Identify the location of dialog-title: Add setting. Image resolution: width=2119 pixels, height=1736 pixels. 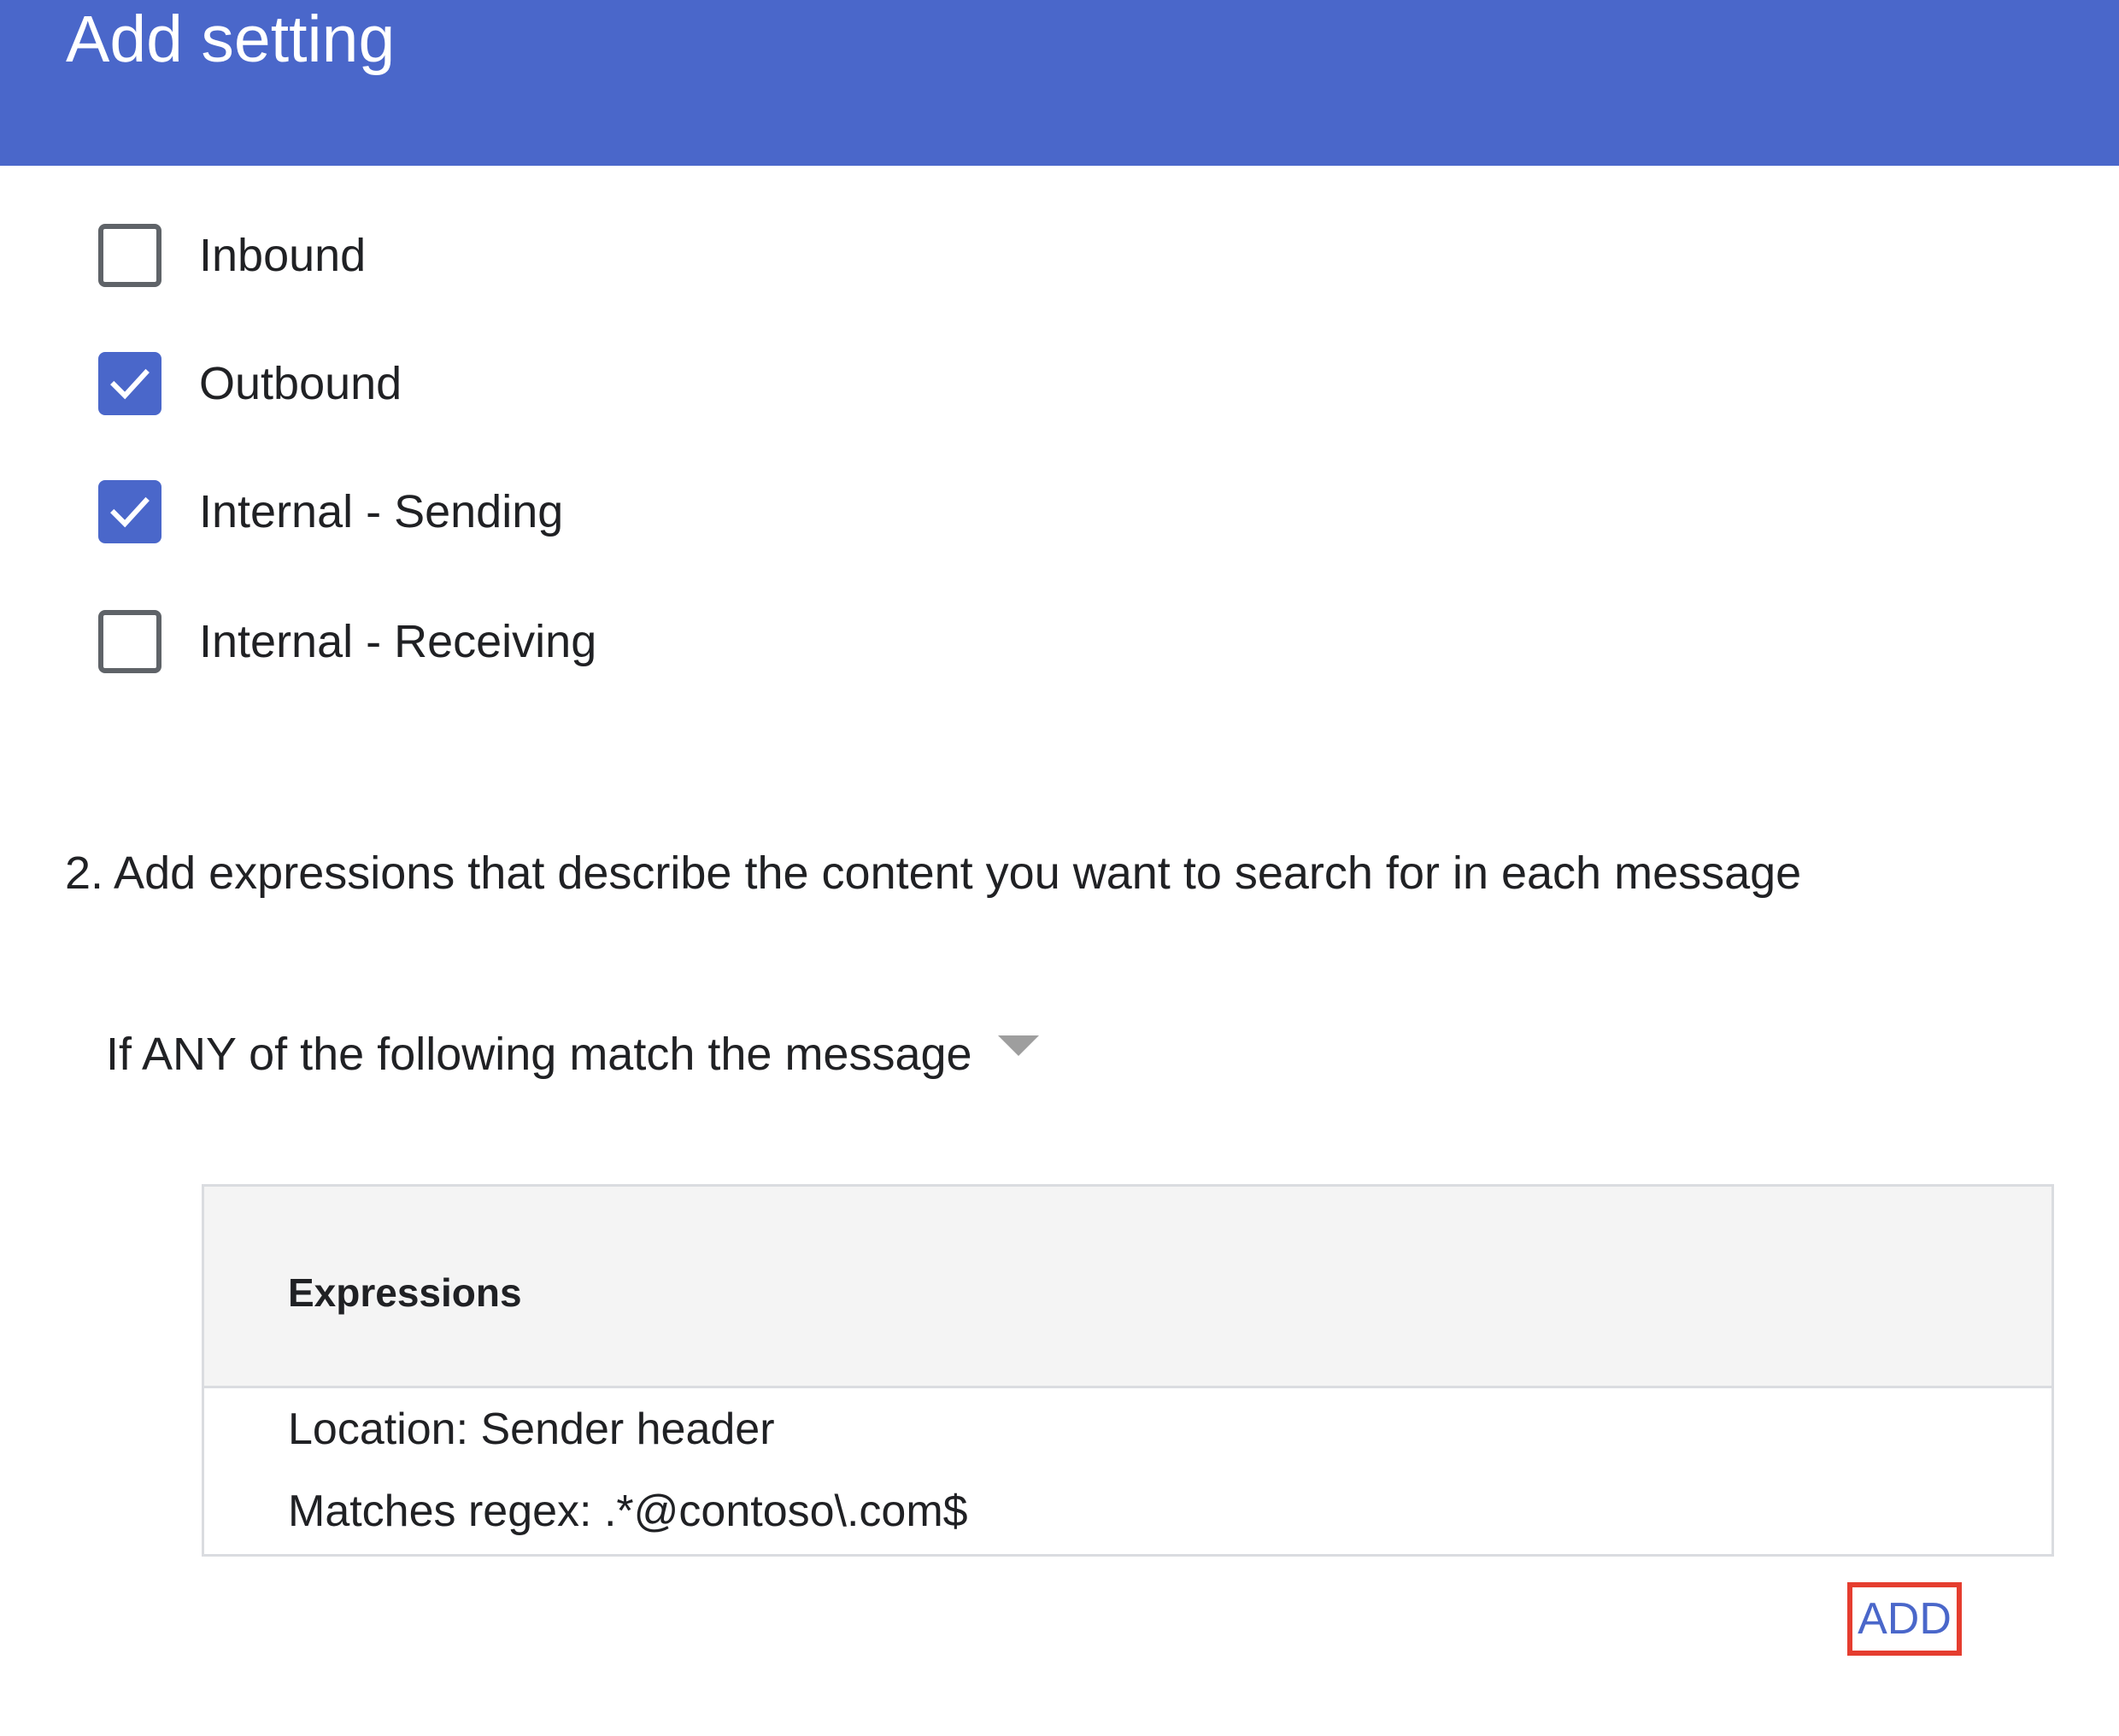
(231, 39).